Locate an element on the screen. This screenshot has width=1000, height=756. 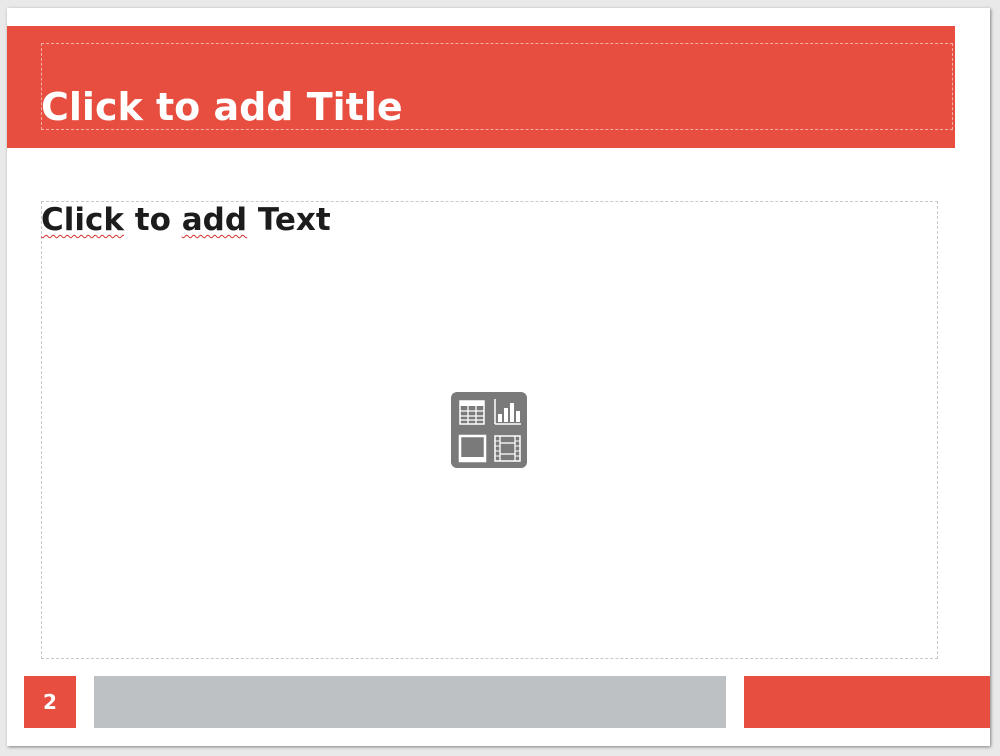
image-icon is located at coordinates (472, 448).